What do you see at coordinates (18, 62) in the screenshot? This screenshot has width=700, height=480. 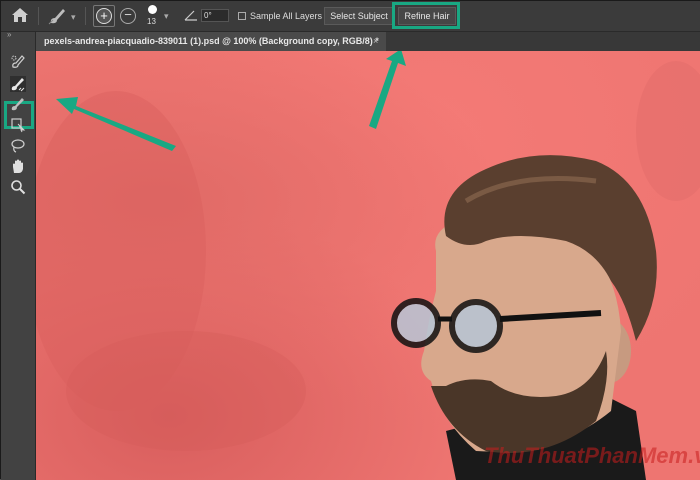 I see `quick-selection-icon` at bounding box center [18, 62].